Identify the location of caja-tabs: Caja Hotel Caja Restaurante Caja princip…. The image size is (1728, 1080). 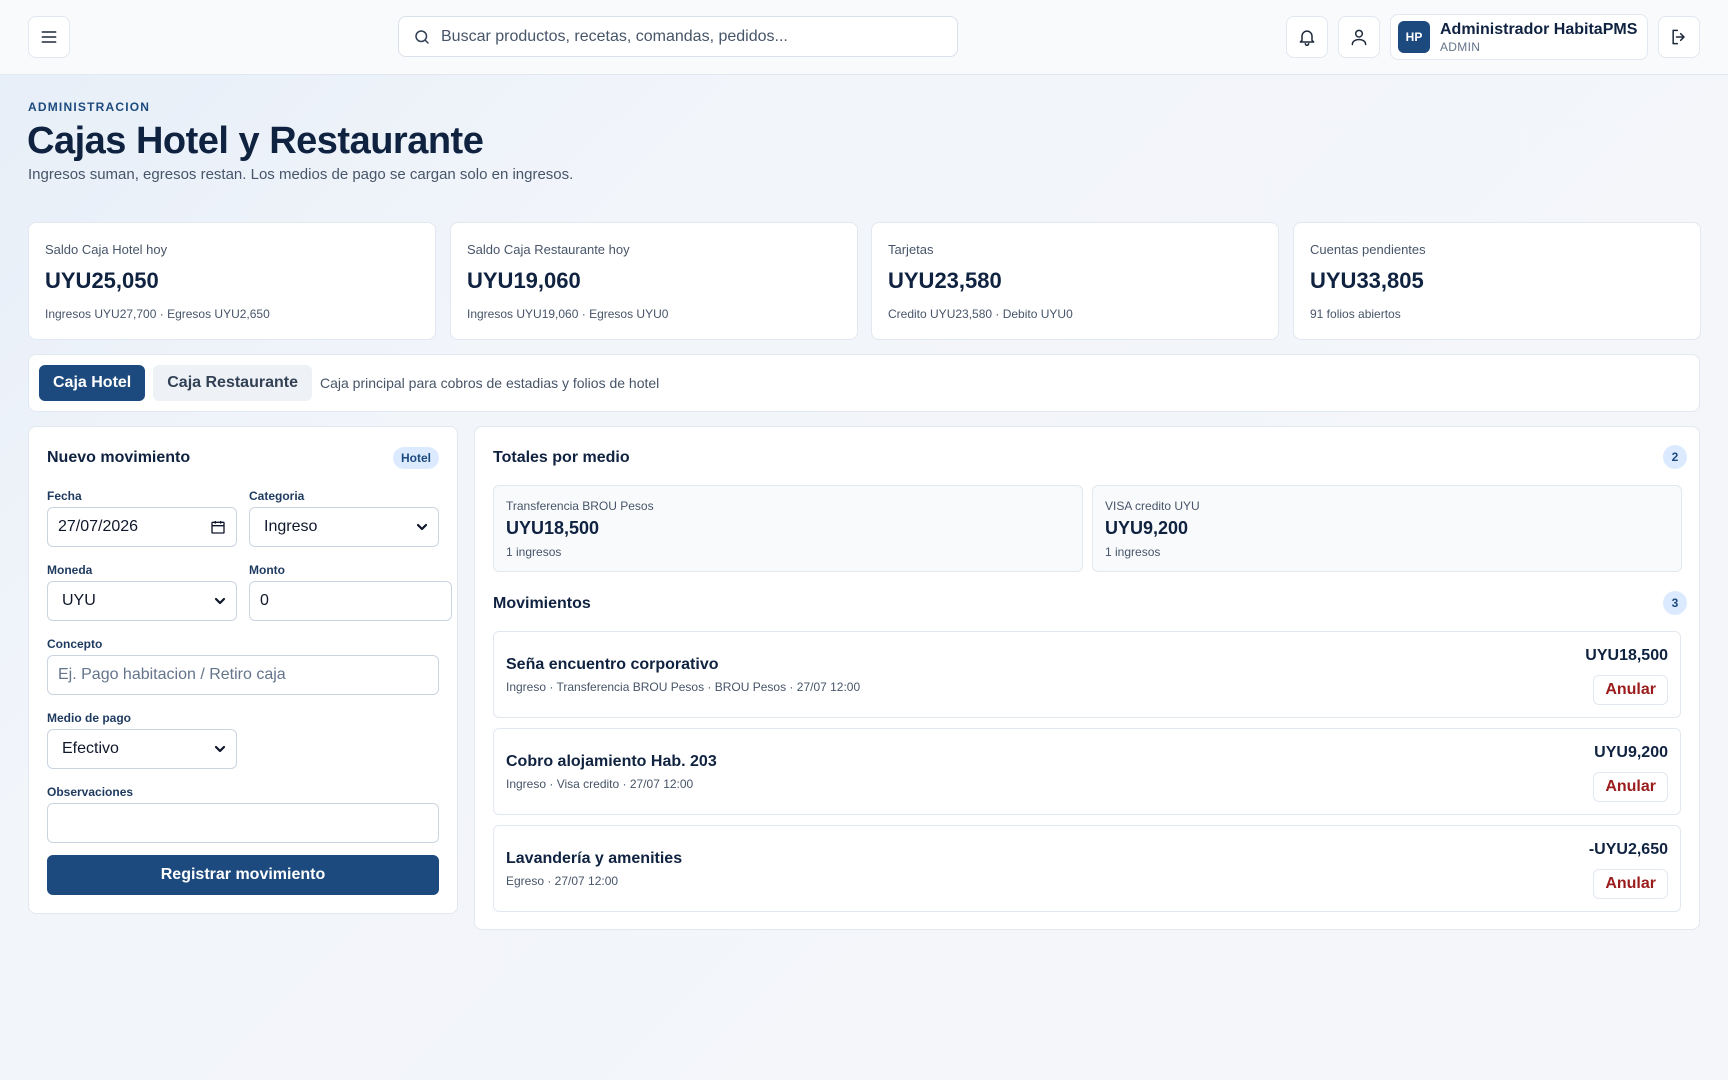
(864, 383).